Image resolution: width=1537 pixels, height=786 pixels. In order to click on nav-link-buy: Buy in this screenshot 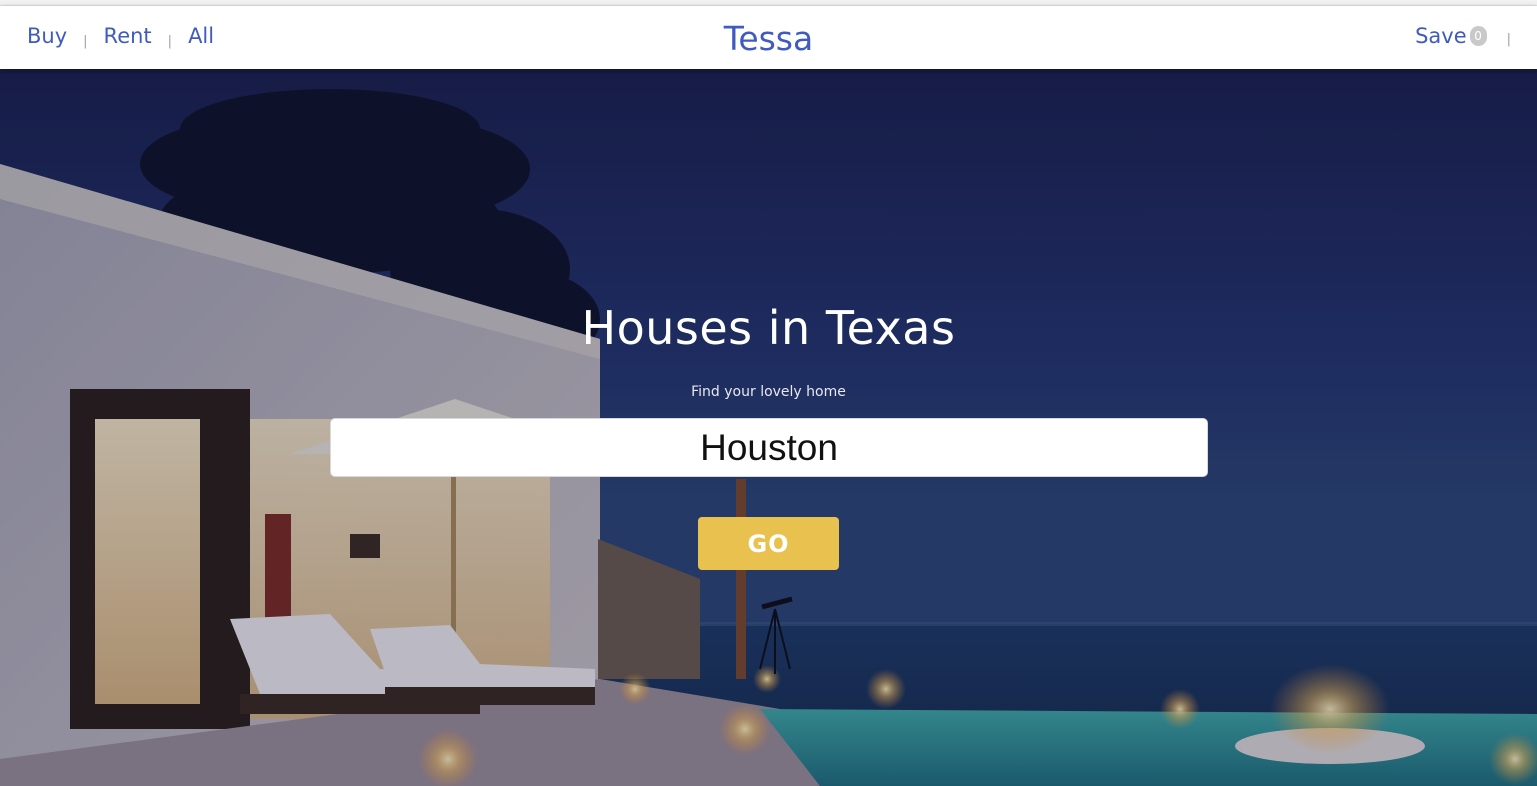, I will do `click(47, 36)`.